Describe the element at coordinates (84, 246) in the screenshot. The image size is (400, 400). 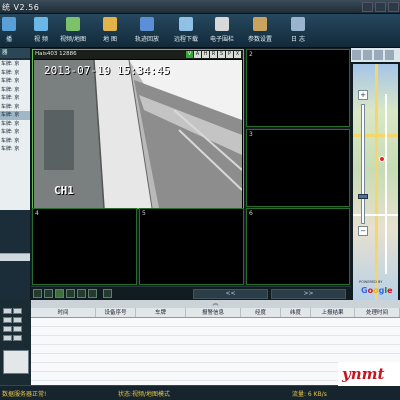
I see `video-cell-4: 4` at that location.